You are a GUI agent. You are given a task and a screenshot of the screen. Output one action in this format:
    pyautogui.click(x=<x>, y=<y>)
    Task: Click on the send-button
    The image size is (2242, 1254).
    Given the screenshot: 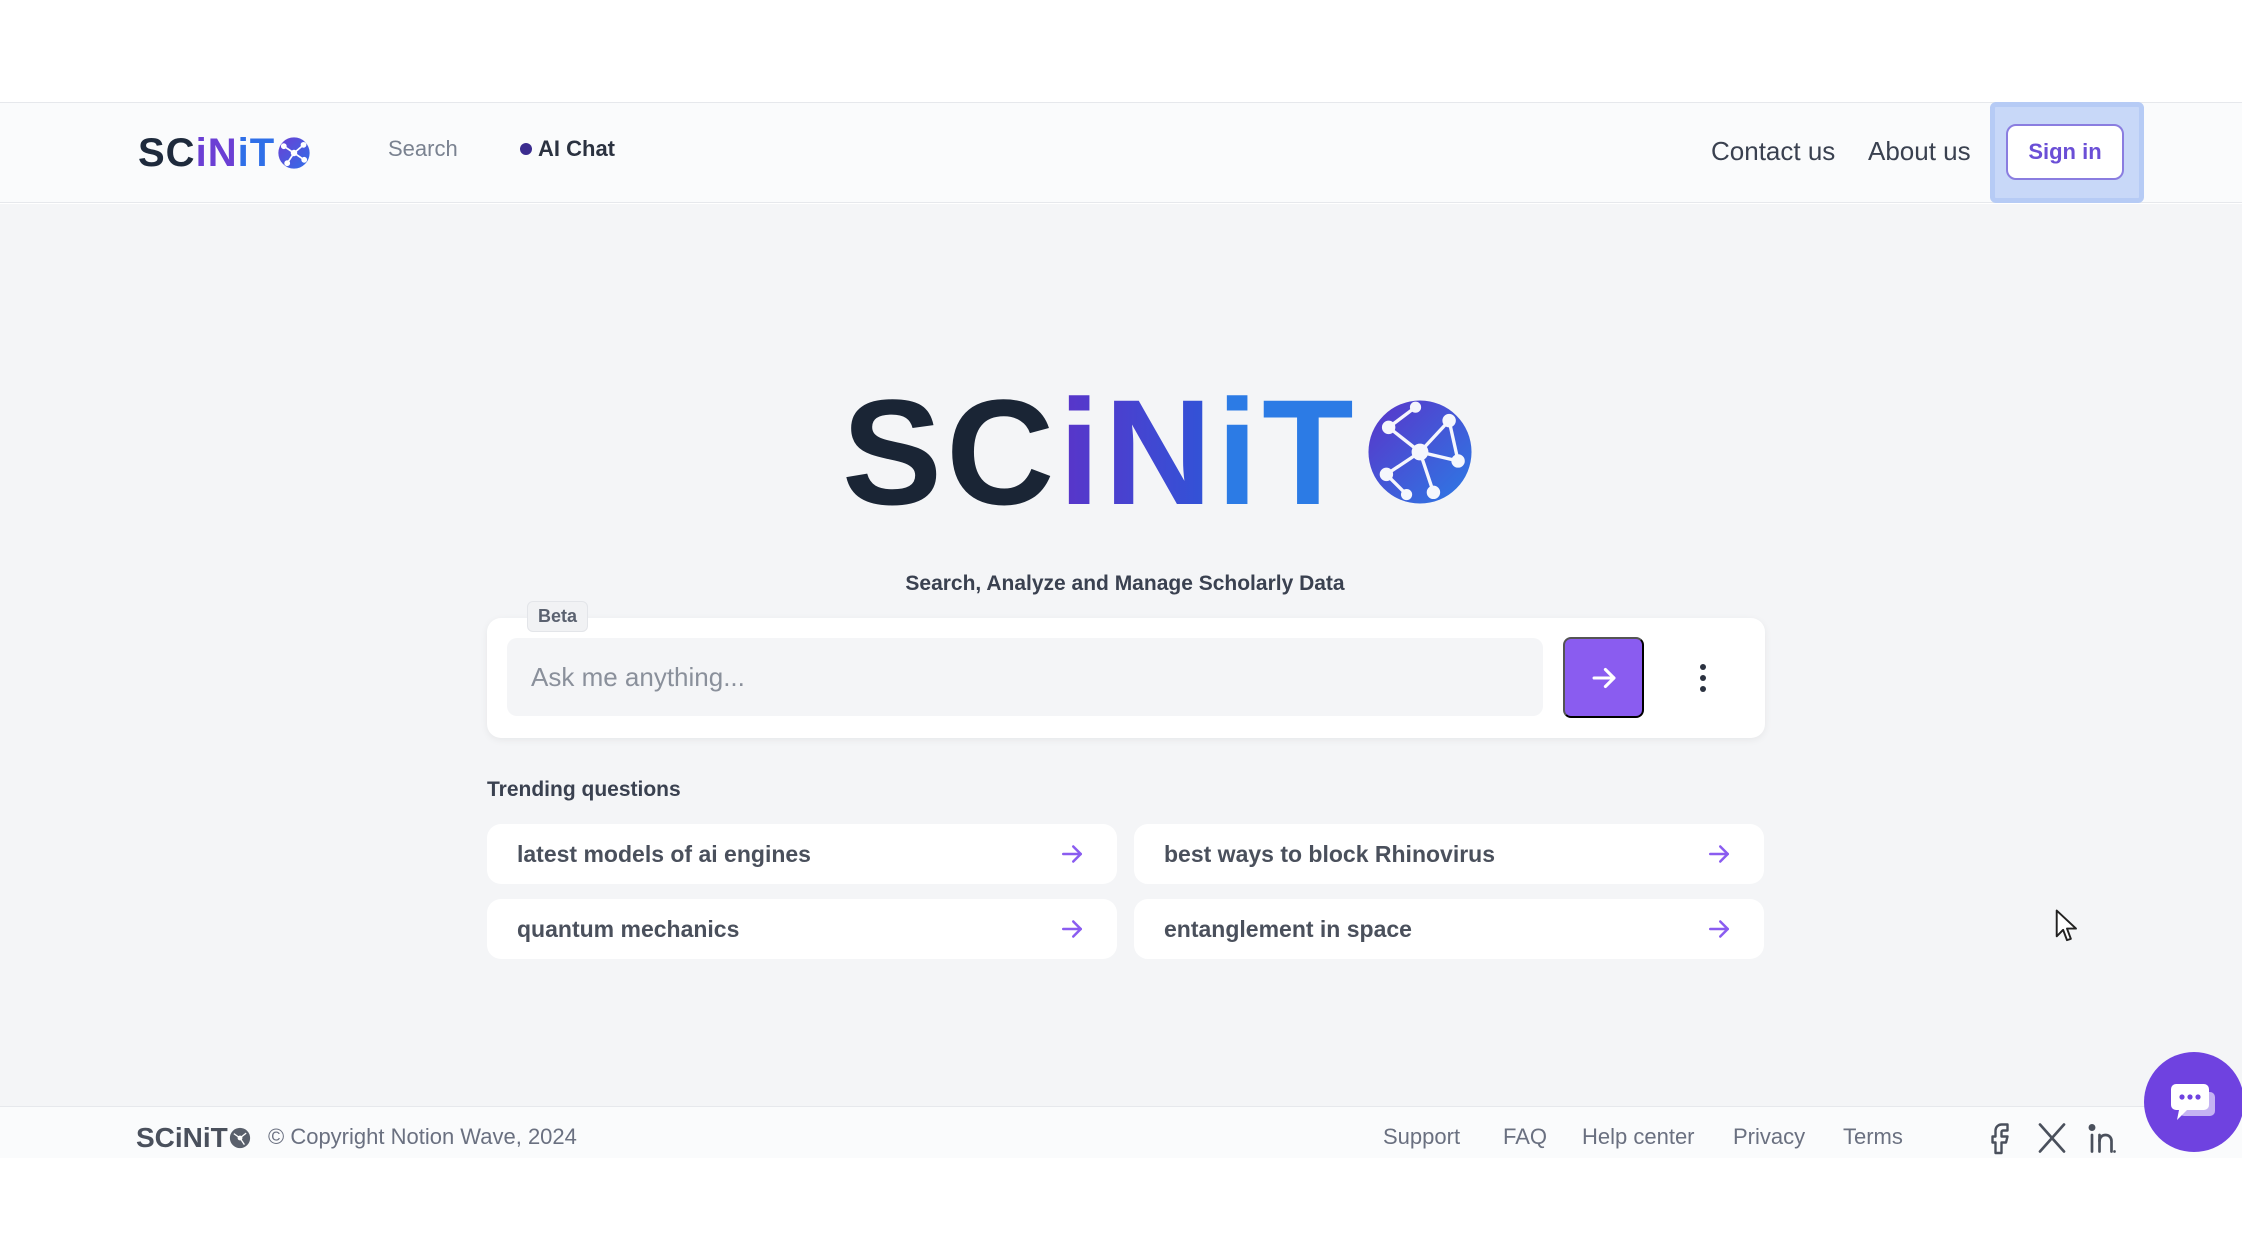 What is the action you would take?
    pyautogui.click(x=1603, y=677)
    